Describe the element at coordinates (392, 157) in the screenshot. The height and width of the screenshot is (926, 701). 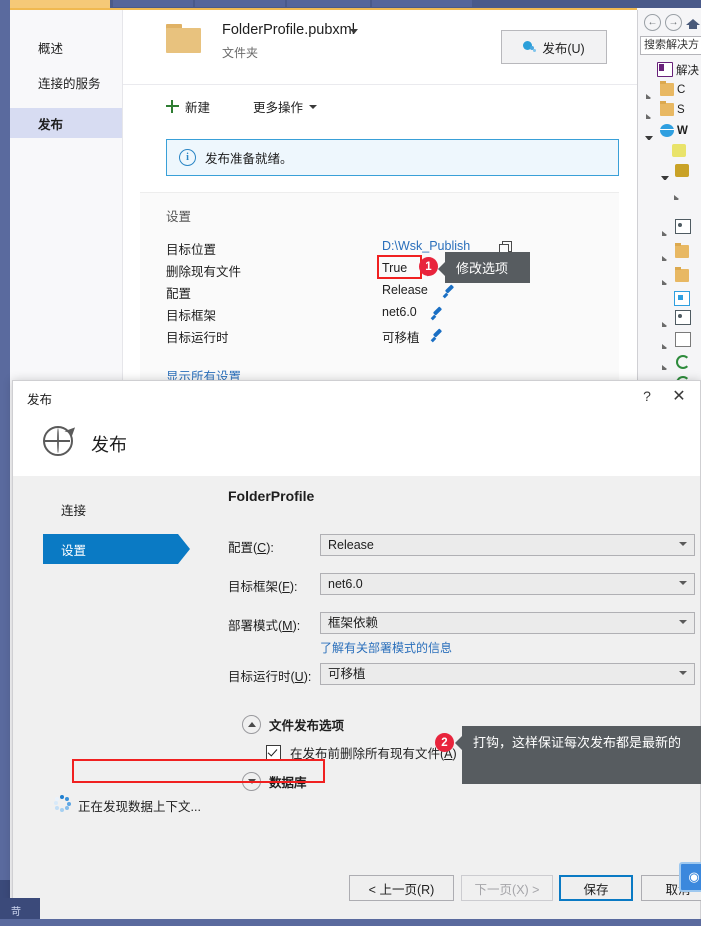
I see `publish-status-infobar: i 发布准备就绪。` at that location.